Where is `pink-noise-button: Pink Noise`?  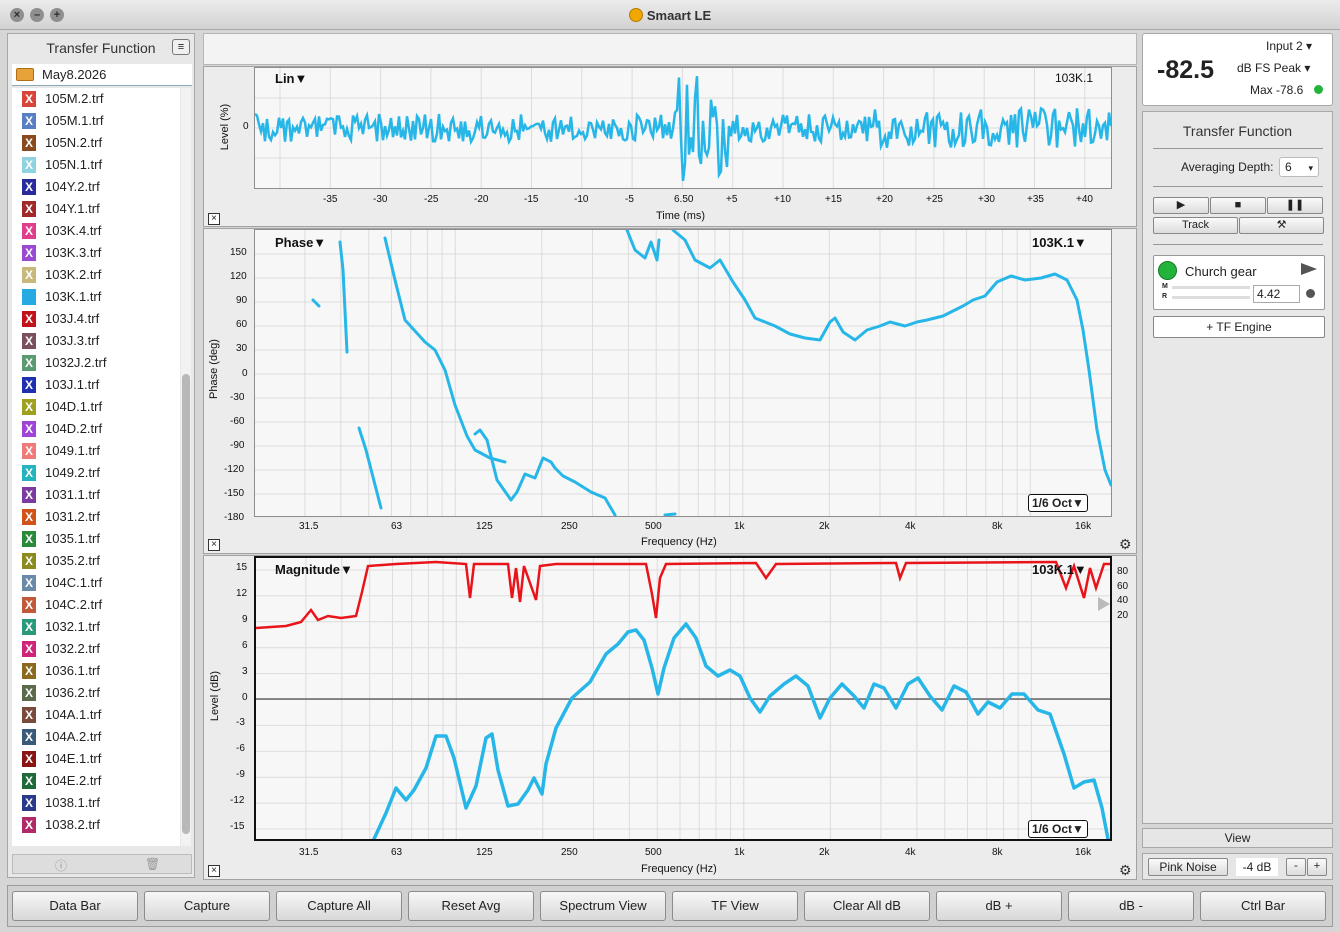 pink-noise-button: Pink Noise is located at coordinates (1188, 867).